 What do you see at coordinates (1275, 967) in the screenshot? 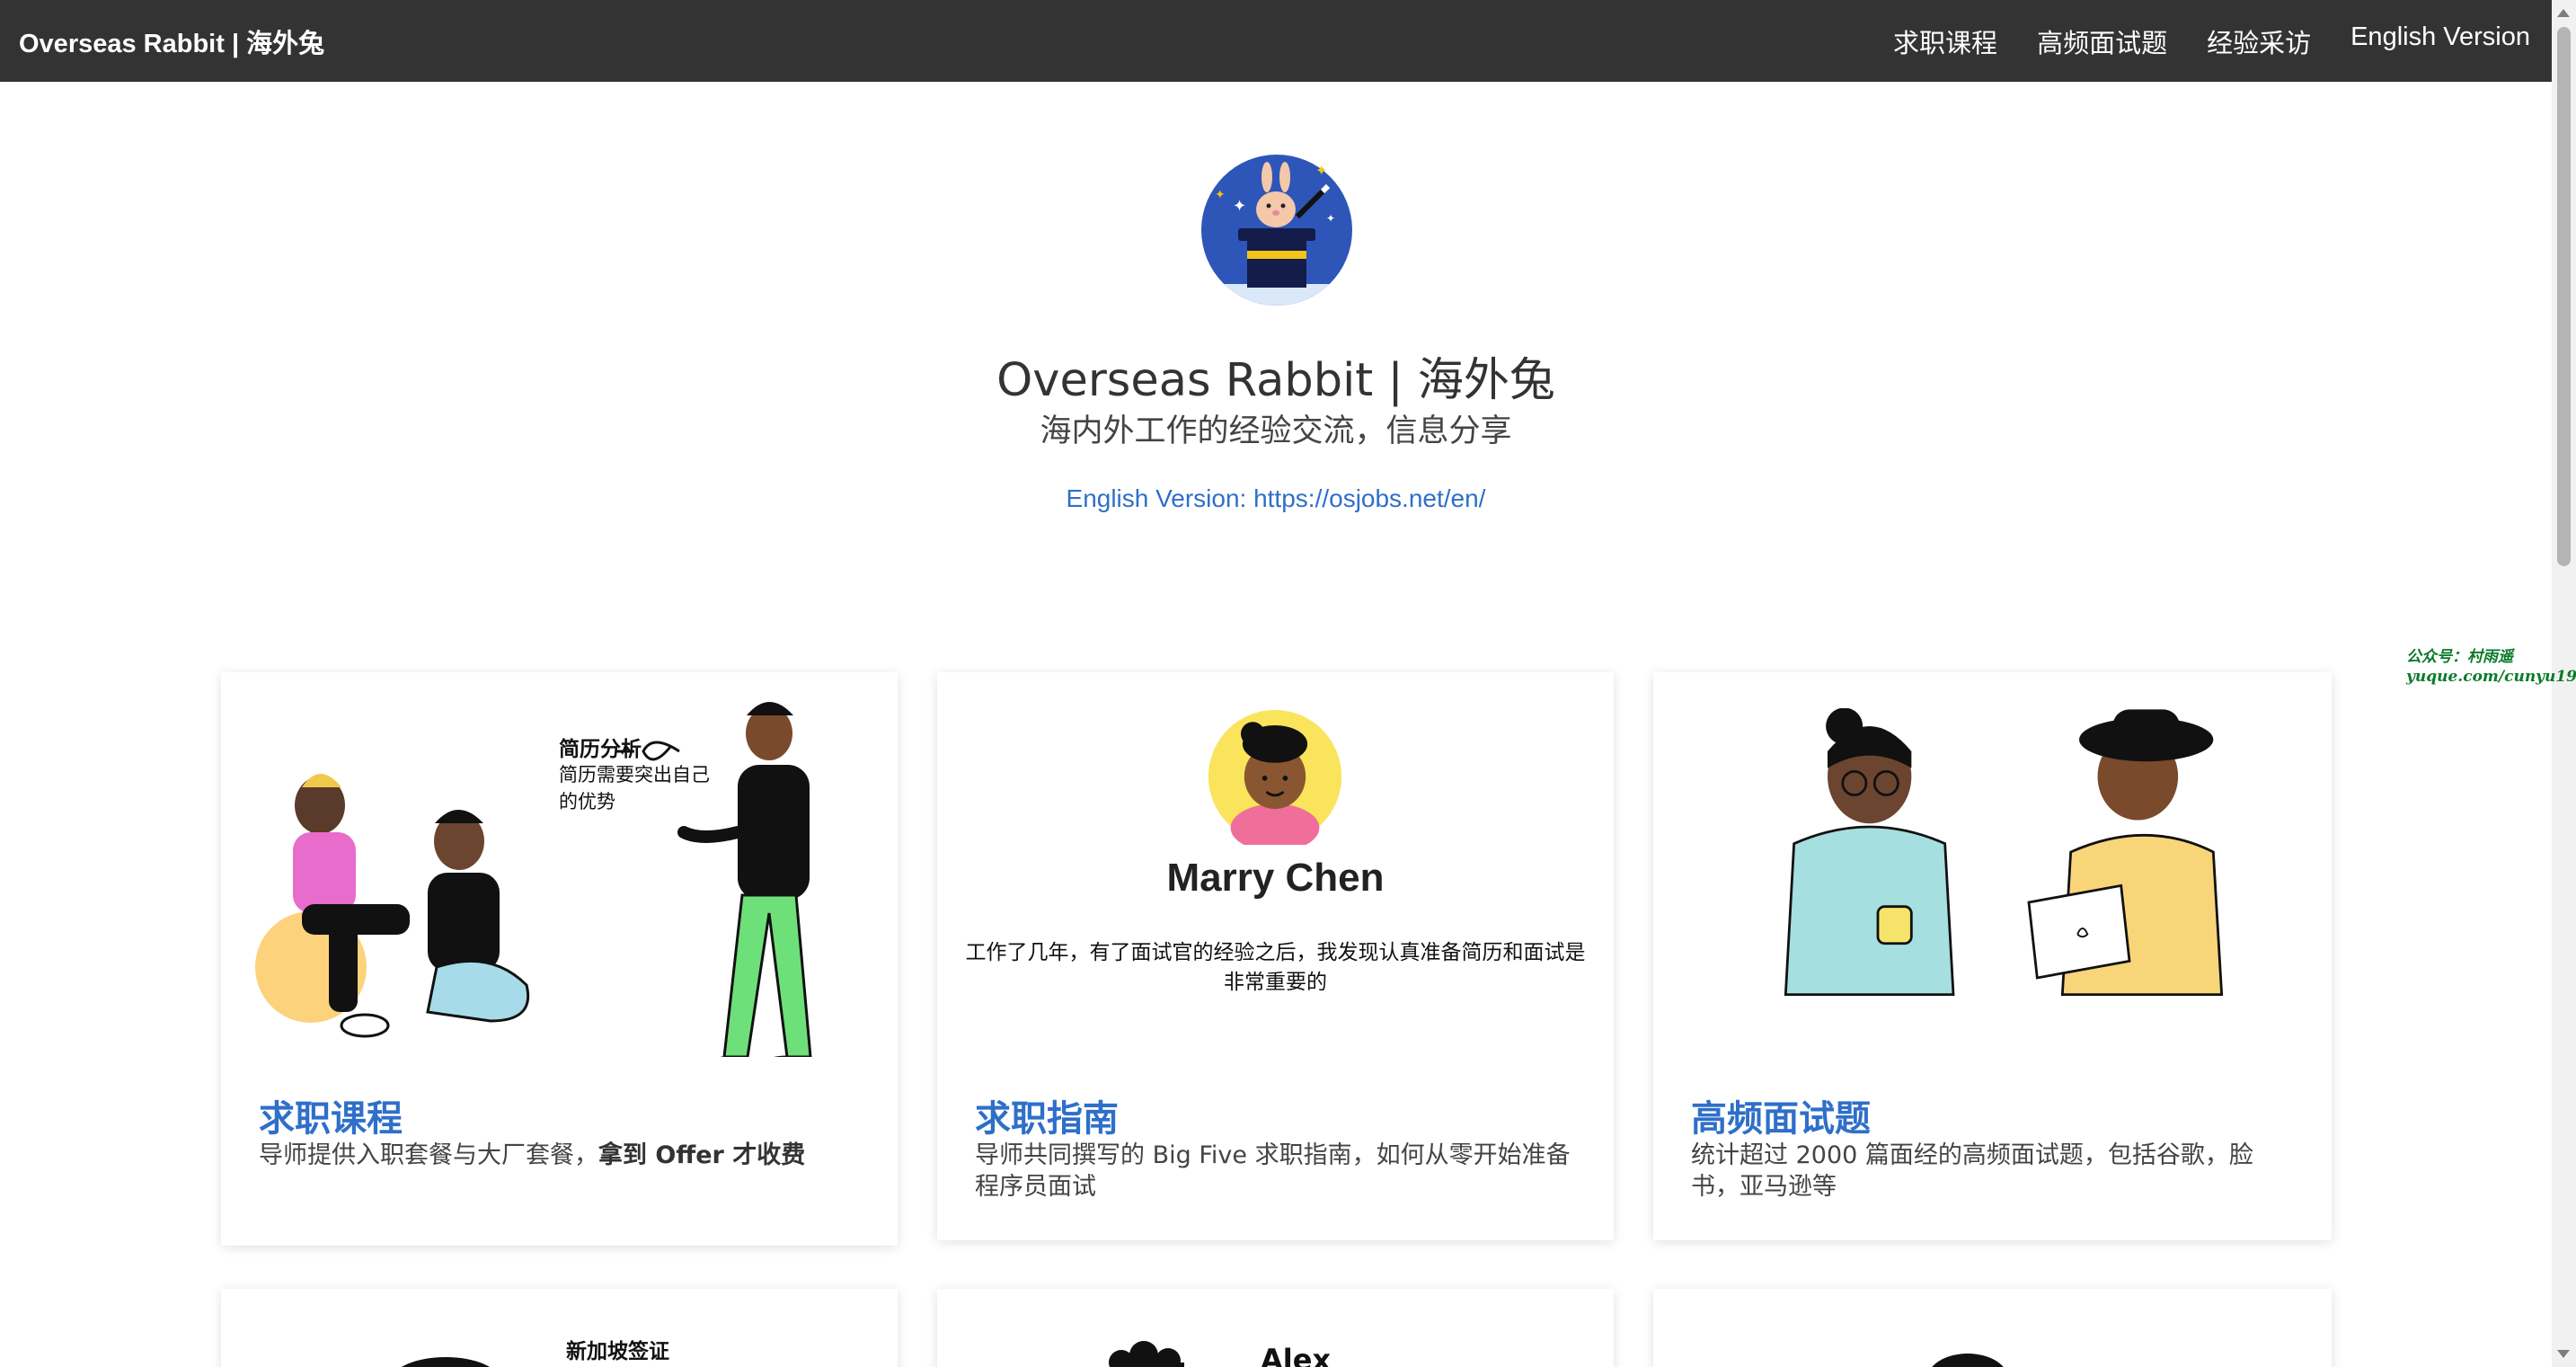
I see `person-quote: 工作了几年，有了面试官的经验之后，我发现认真准备简历和面试是非常重要的` at bounding box center [1275, 967].